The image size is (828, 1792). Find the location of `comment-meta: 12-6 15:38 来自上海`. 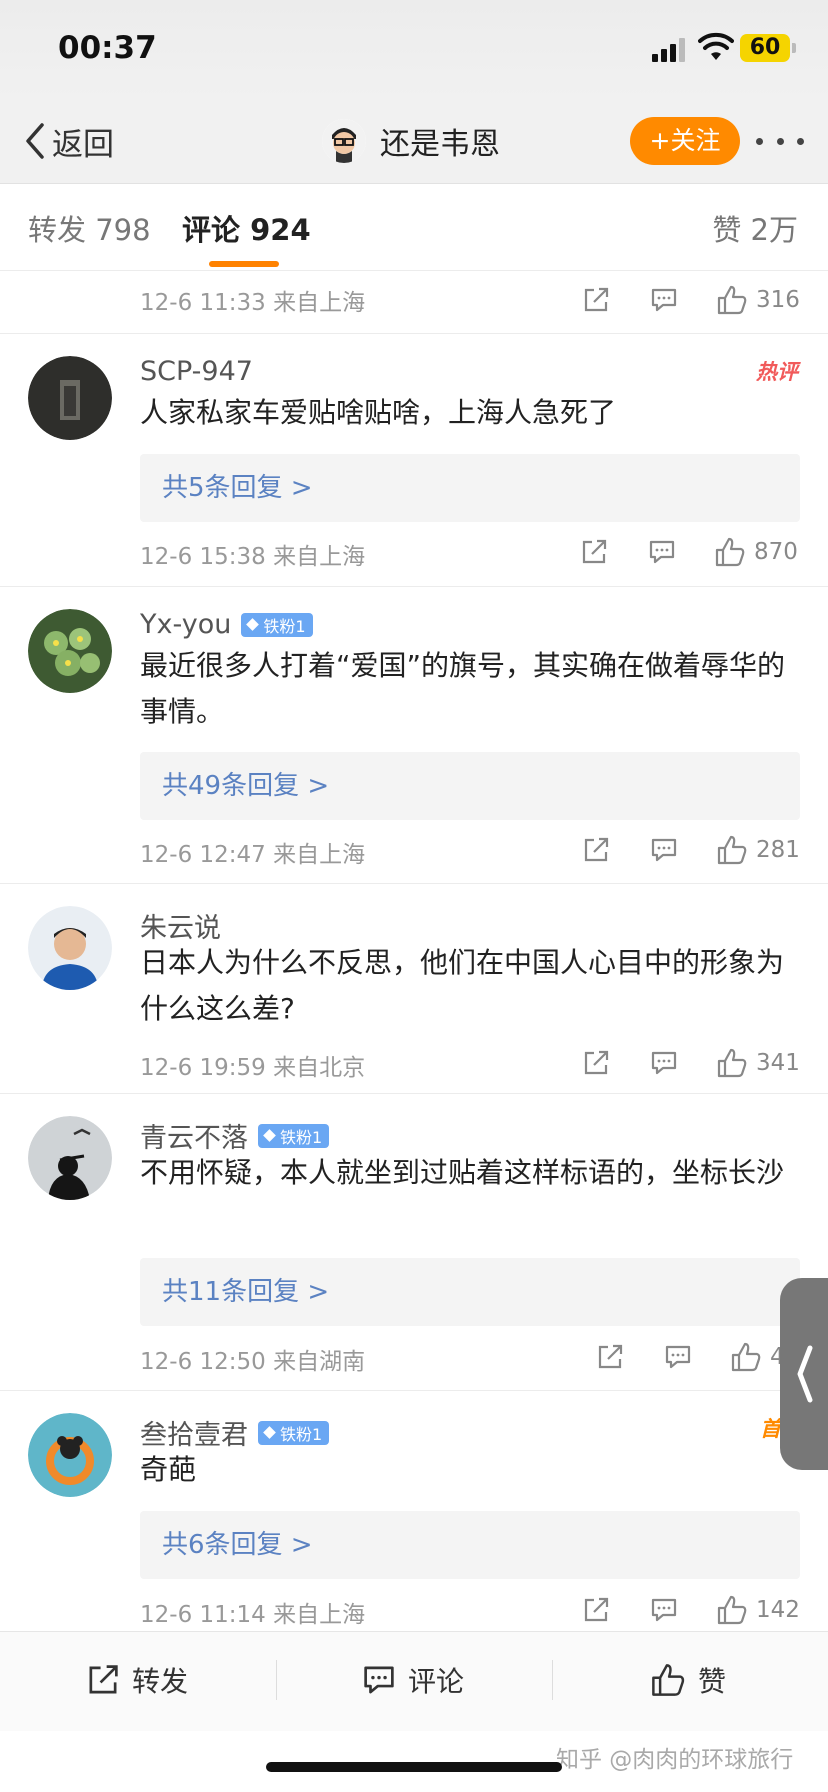

comment-meta: 12-6 15:38 来自上海 is located at coordinates (253, 557).